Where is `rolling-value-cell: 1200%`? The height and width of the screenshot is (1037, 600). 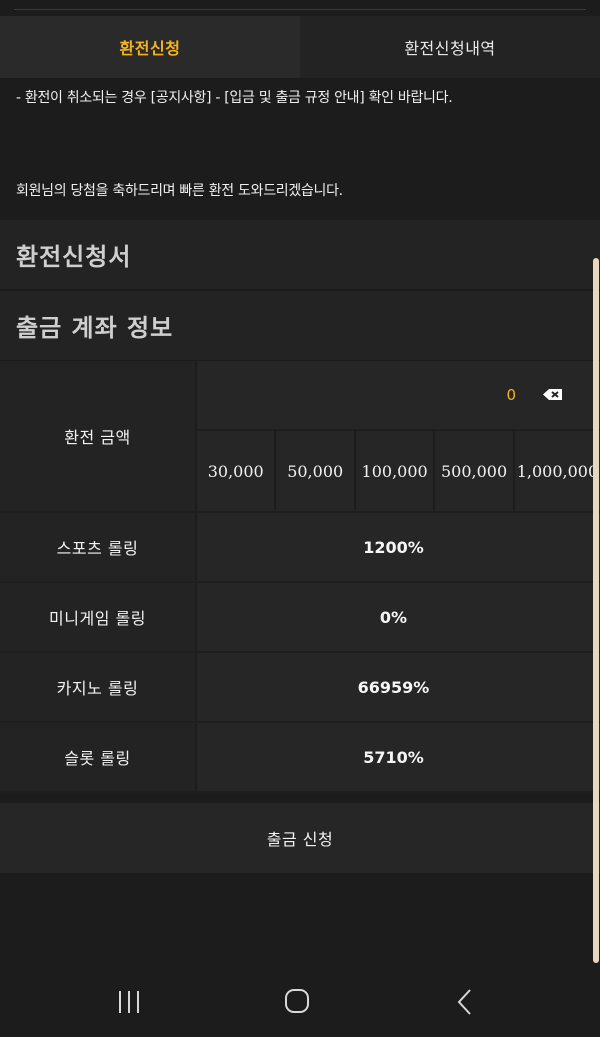
rolling-value-cell: 1200% is located at coordinates (397, 547).